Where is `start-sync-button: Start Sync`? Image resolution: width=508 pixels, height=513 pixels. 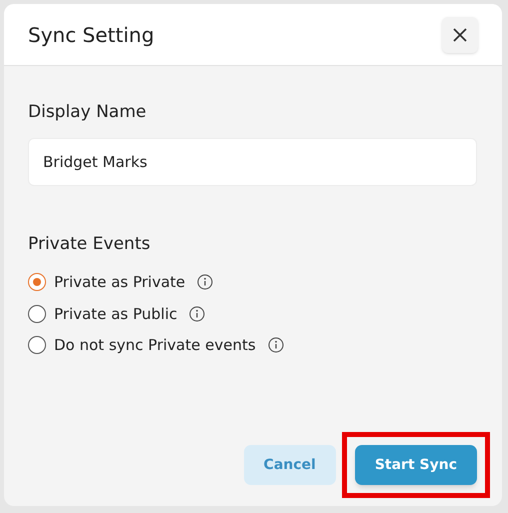
start-sync-button: Start Sync is located at coordinates (415, 465).